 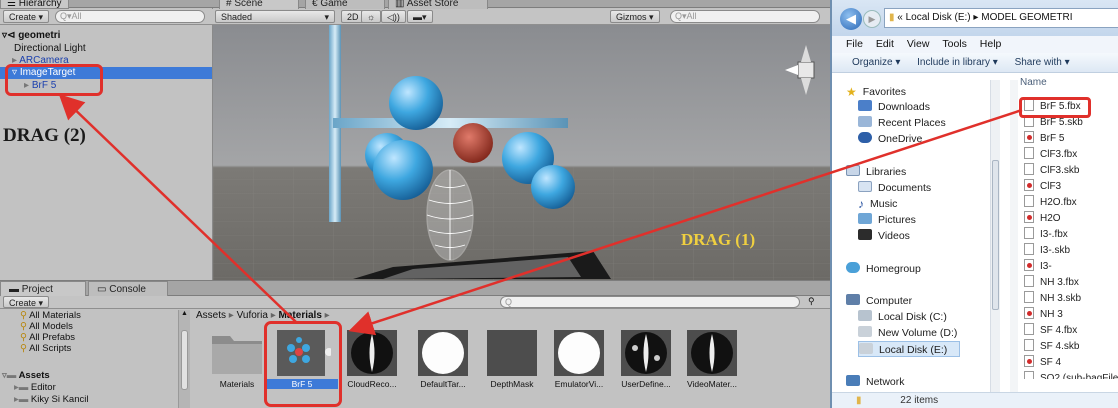 I want to click on scene-search-input: Q▾All, so click(x=745, y=16).